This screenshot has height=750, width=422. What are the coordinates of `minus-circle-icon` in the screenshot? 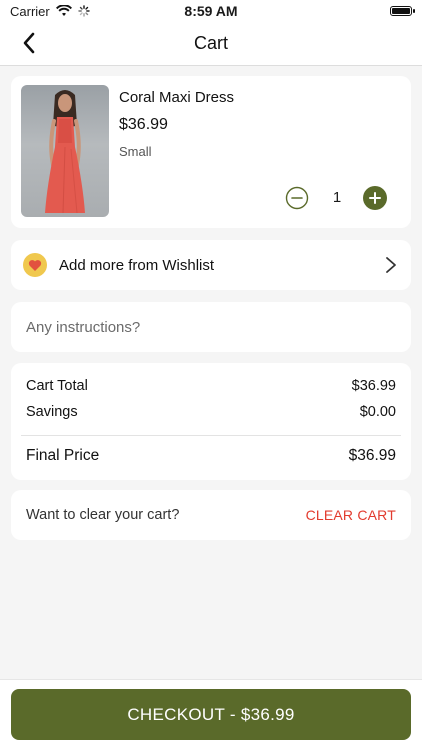 It's located at (297, 198).